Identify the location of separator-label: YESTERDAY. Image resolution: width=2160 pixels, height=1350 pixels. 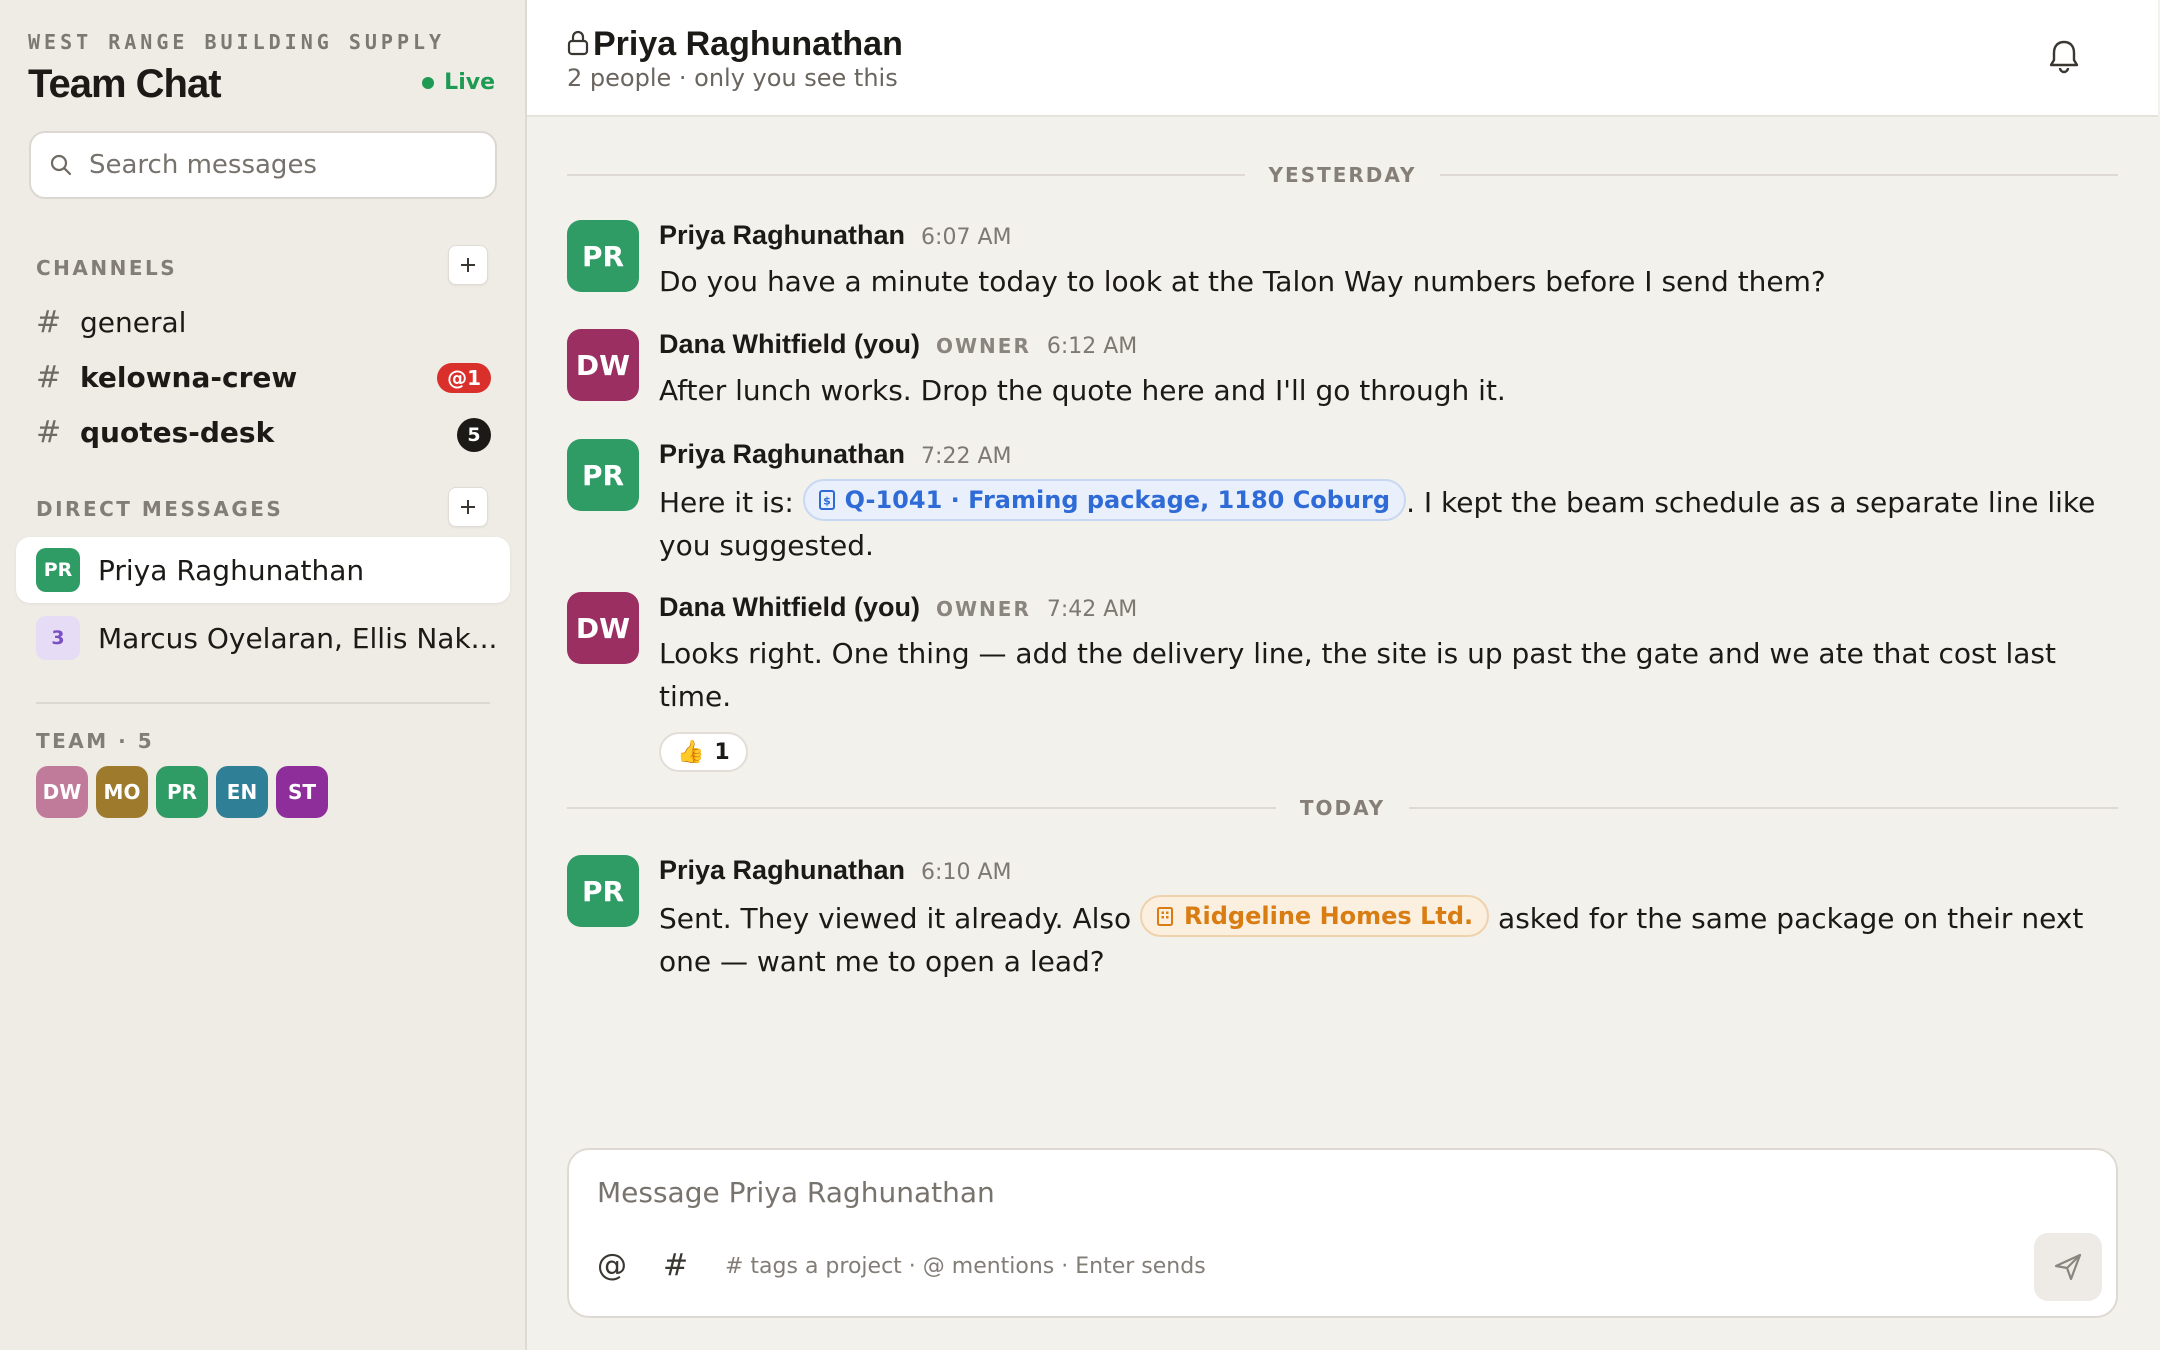
(1342, 175).